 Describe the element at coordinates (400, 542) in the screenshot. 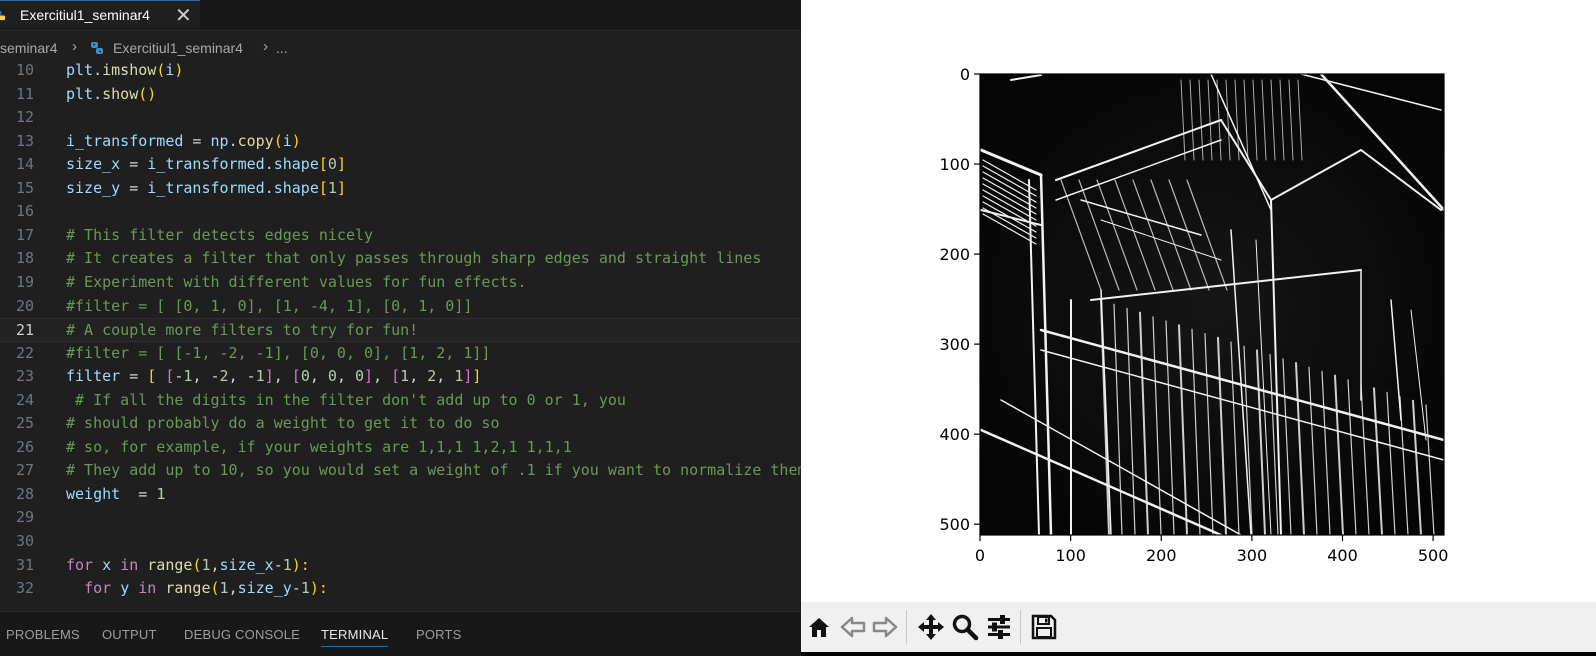

I see `code-line: 30` at that location.